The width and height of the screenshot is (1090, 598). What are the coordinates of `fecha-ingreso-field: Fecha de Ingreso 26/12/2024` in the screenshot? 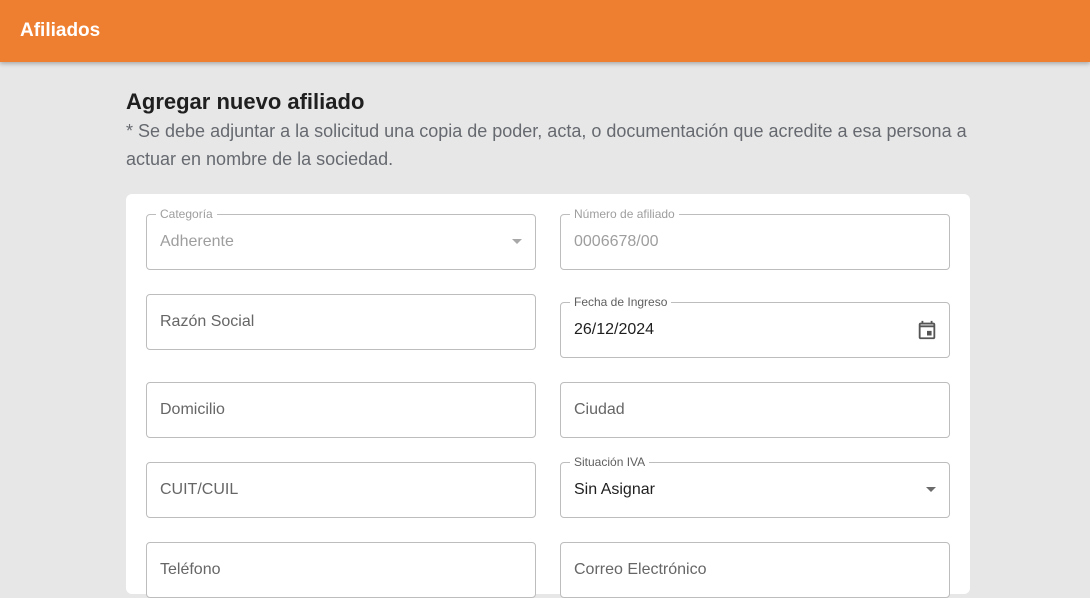 It's located at (755, 326).